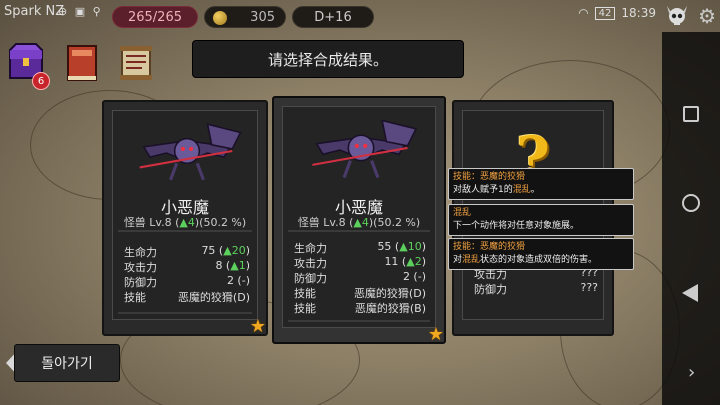 This screenshot has width=720, height=405. What do you see at coordinates (82, 62) in the screenshot?
I see `book-icon` at bounding box center [82, 62].